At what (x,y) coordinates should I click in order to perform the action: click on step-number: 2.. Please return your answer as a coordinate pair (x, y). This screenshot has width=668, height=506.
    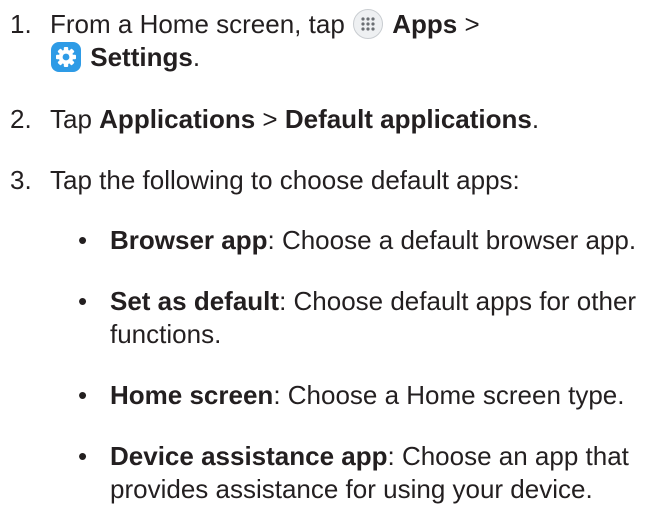
    Looking at the image, I should click on (21, 119).